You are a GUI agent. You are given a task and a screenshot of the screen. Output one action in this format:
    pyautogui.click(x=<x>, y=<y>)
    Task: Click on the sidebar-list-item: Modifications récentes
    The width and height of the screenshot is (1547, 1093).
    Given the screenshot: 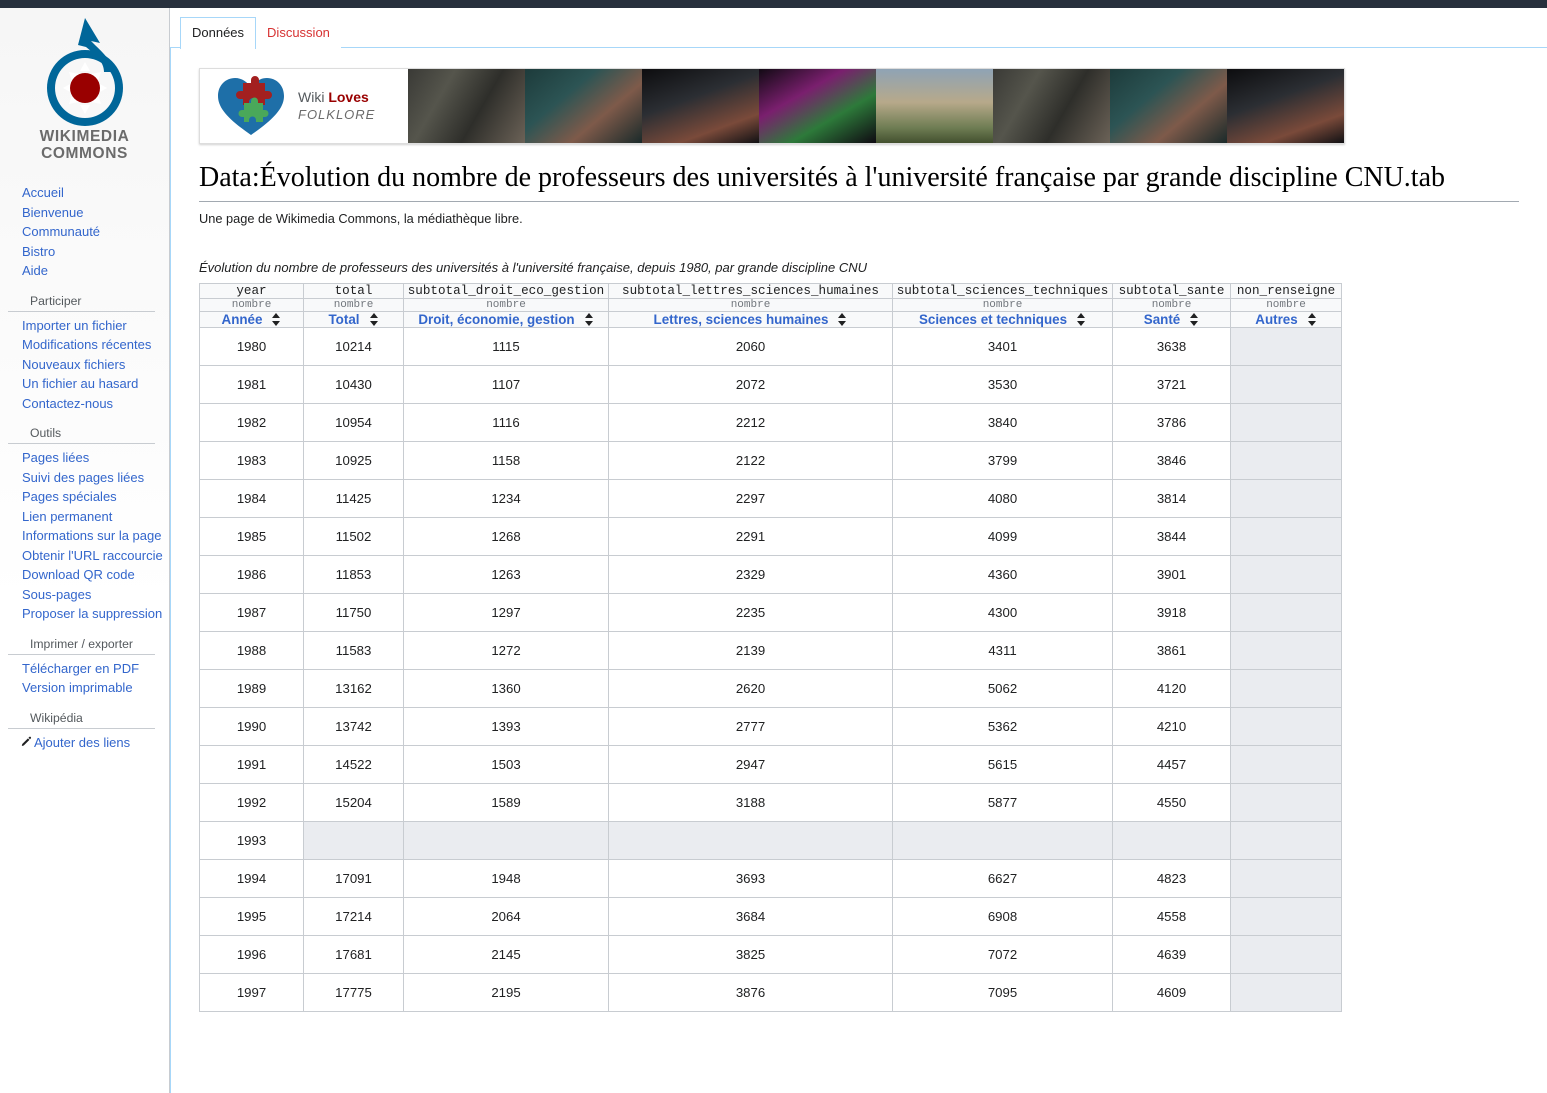 What is the action you would take?
    pyautogui.click(x=84, y=345)
    